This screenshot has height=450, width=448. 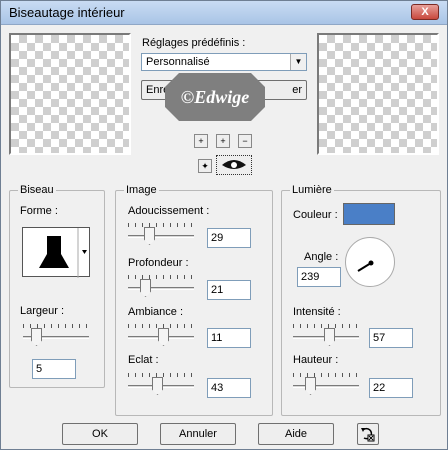 I want to click on depth-label: Profondeur :, so click(x=158, y=263).